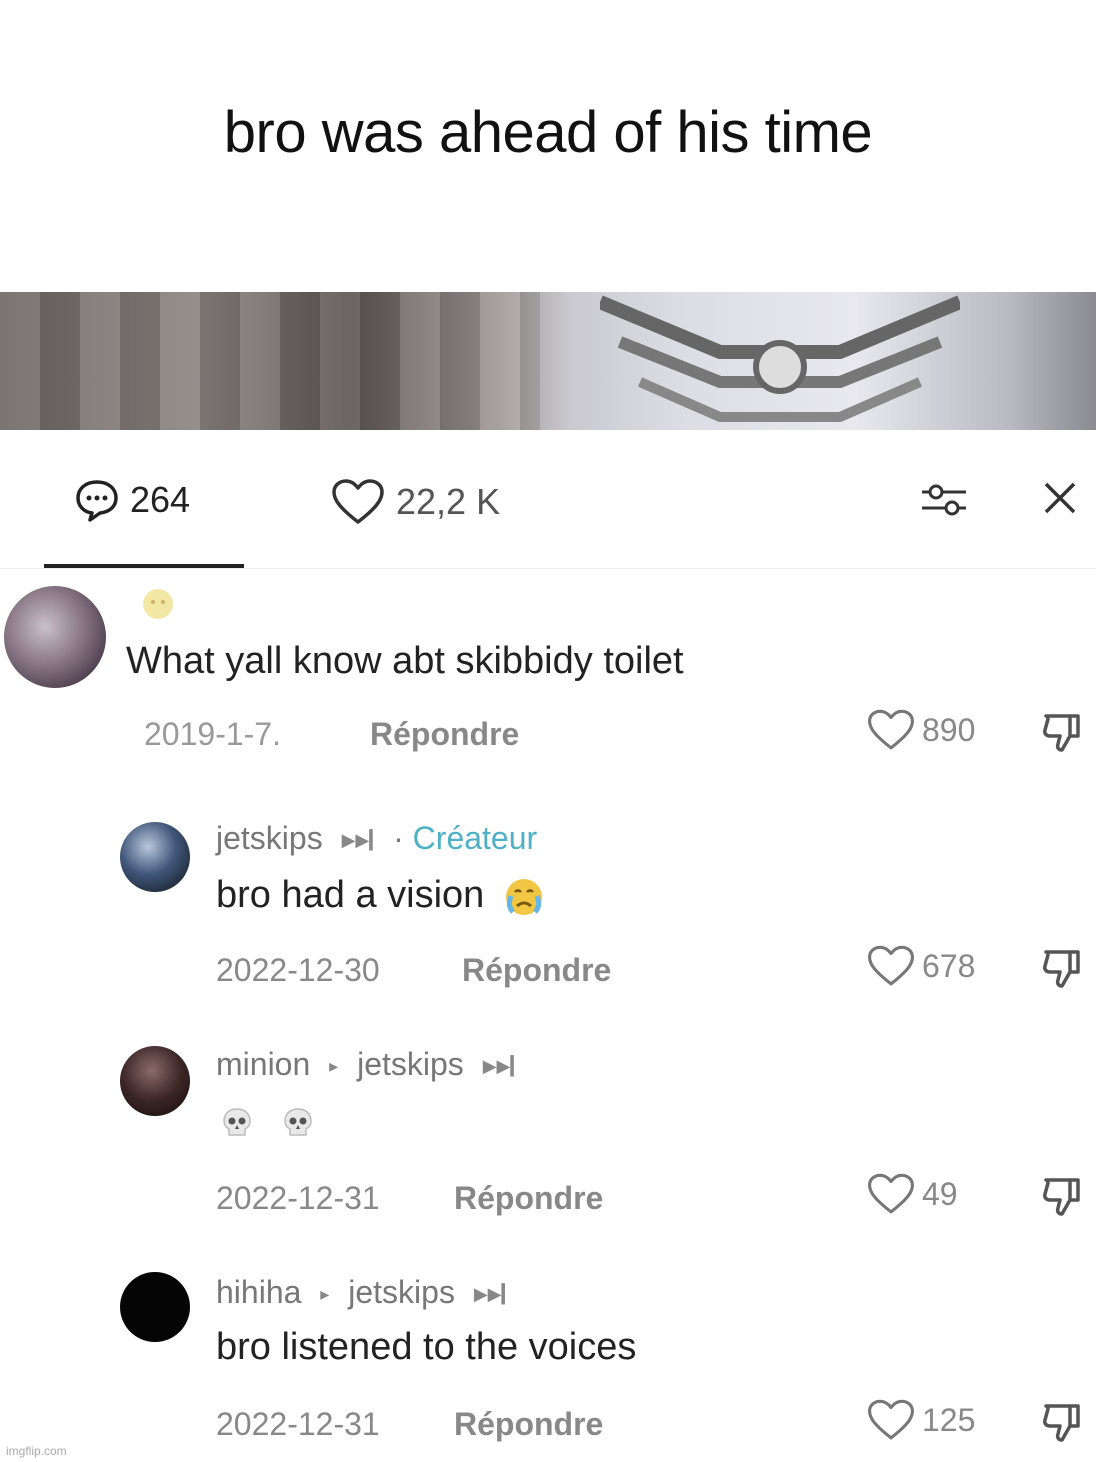  What do you see at coordinates (158, 606) in the screenshot?
I see `face-emoji` at bounding box center [158, 606].